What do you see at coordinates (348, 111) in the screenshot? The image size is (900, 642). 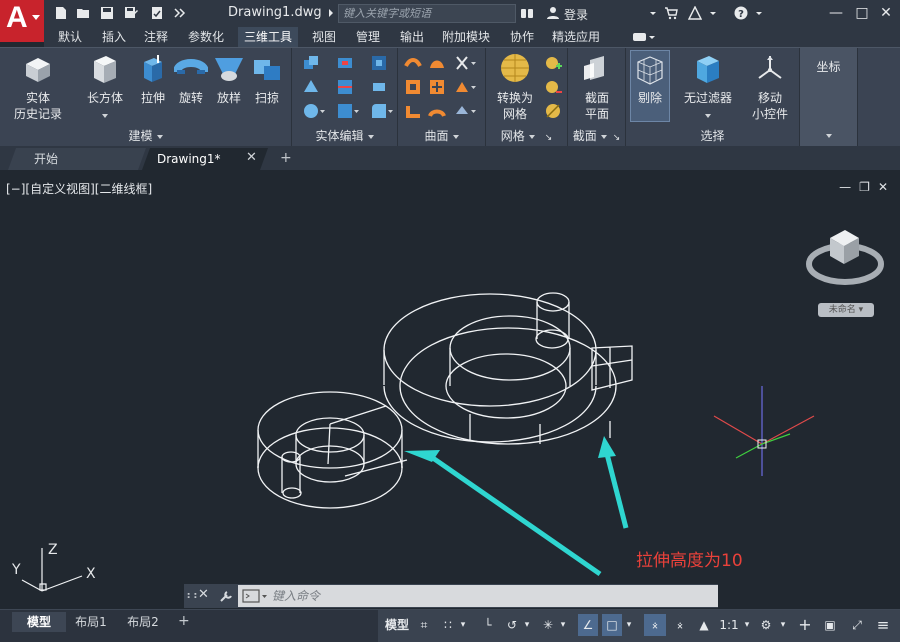 I see `imprint-icon` at bounding box center [348, 111].